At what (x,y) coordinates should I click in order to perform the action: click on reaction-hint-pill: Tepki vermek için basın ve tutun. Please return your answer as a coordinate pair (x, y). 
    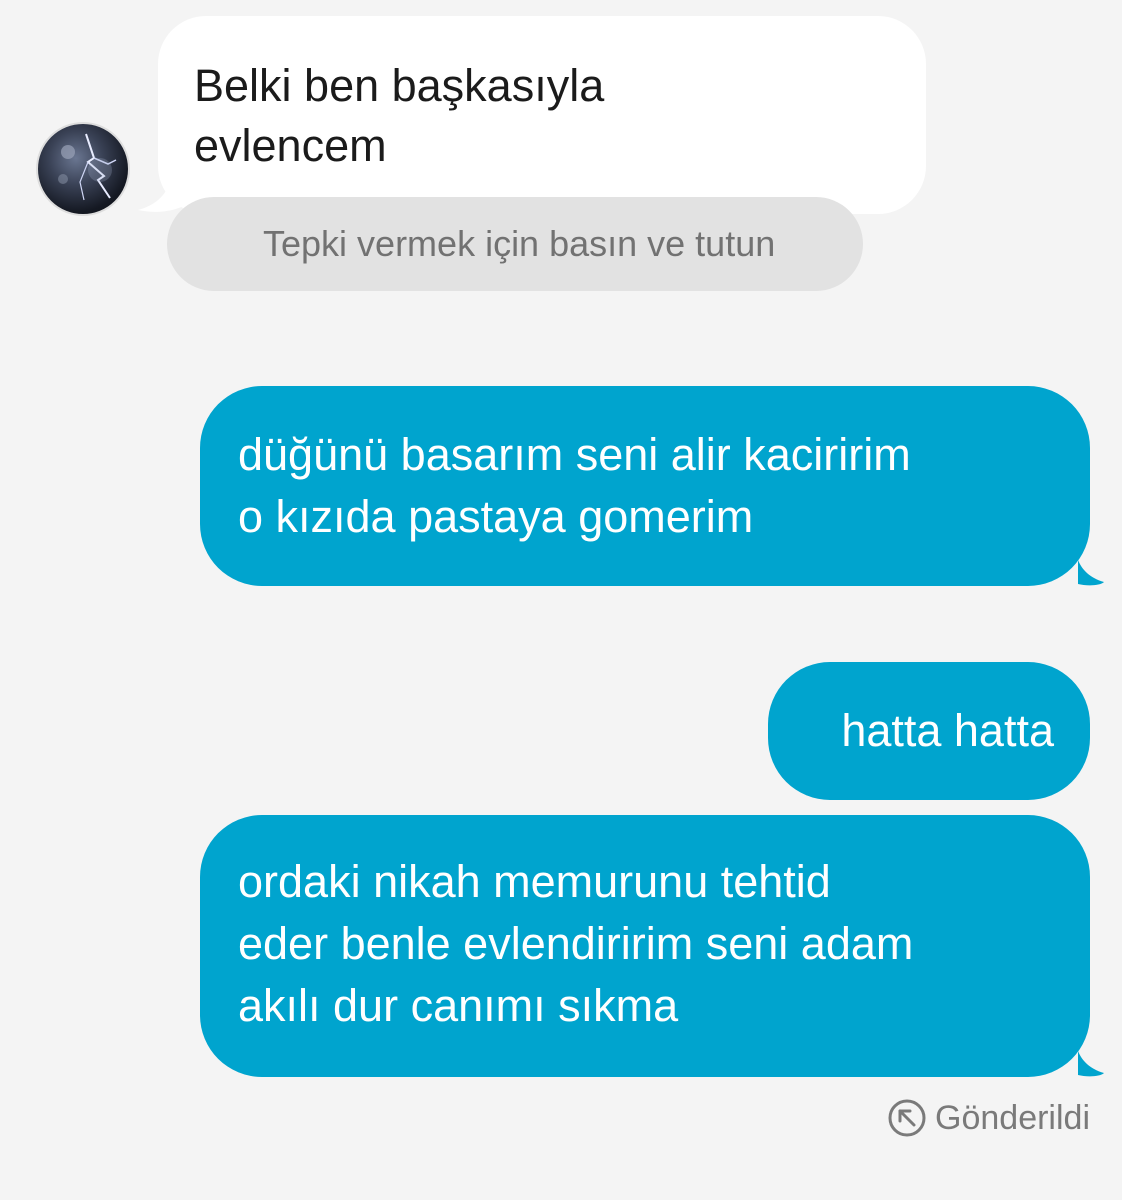
    Looking at the image, I should click on (515, 244).